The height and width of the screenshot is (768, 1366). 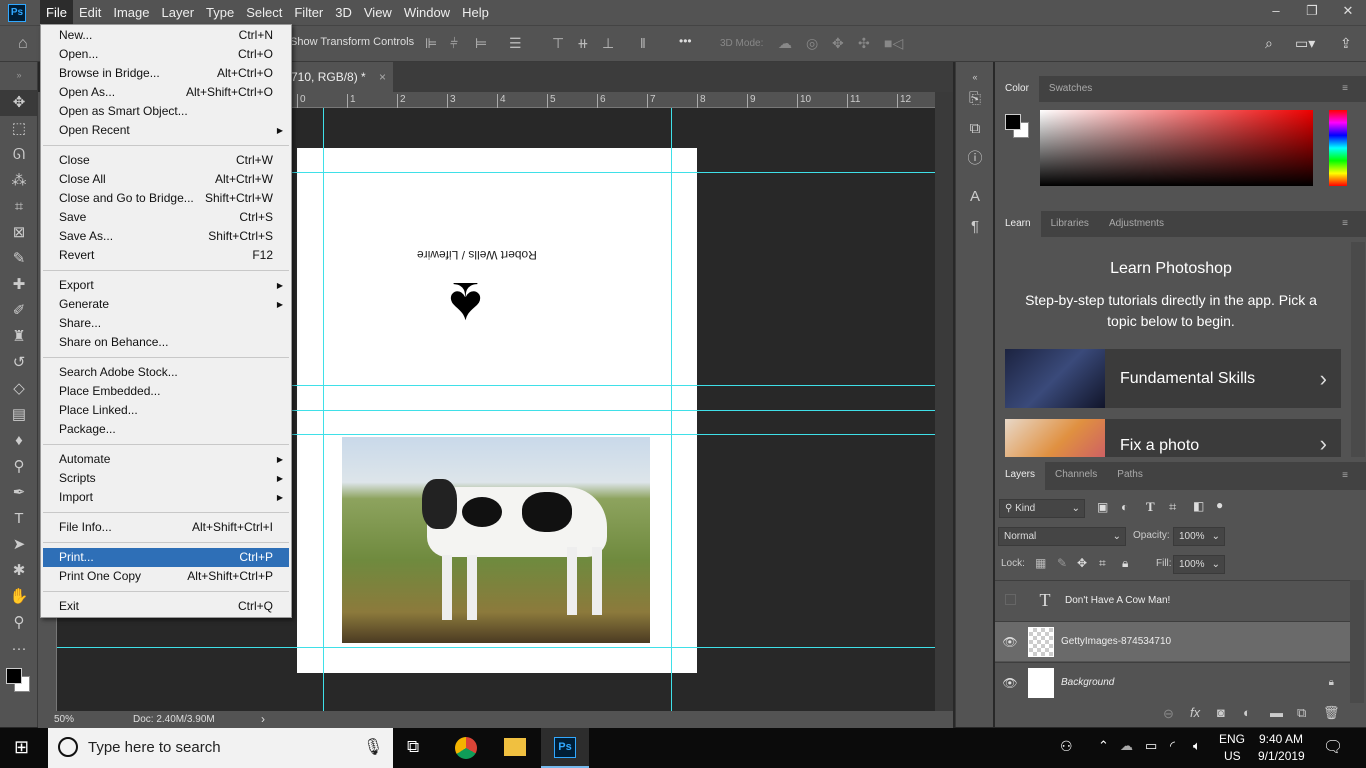 I want to click on filter-shape-icon: ⌗, so click(x=1172, y=507).